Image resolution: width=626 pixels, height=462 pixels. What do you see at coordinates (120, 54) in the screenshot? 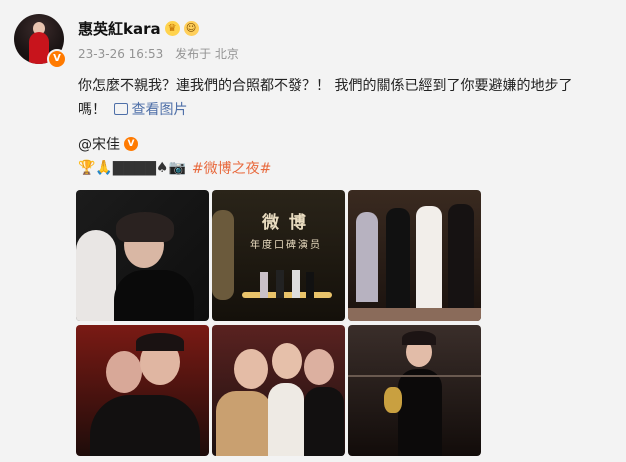
I see `post-timestamp: 23-3-26 16:53` at bounding box center [120, 54].